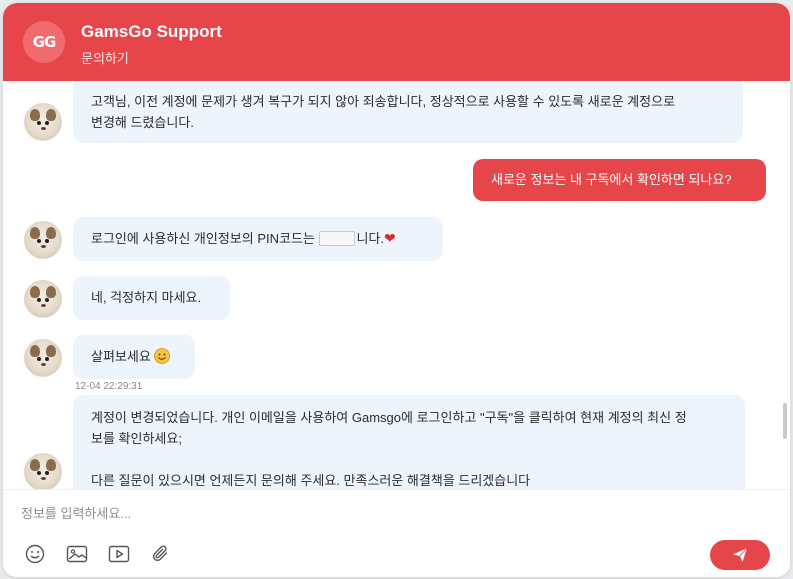 The height and width of the screenshot is (579, 793). What do you see at coordinates (162, 356) in the screenshot?
I see `smile-emoji-icon` at bounding box center [162, 356].